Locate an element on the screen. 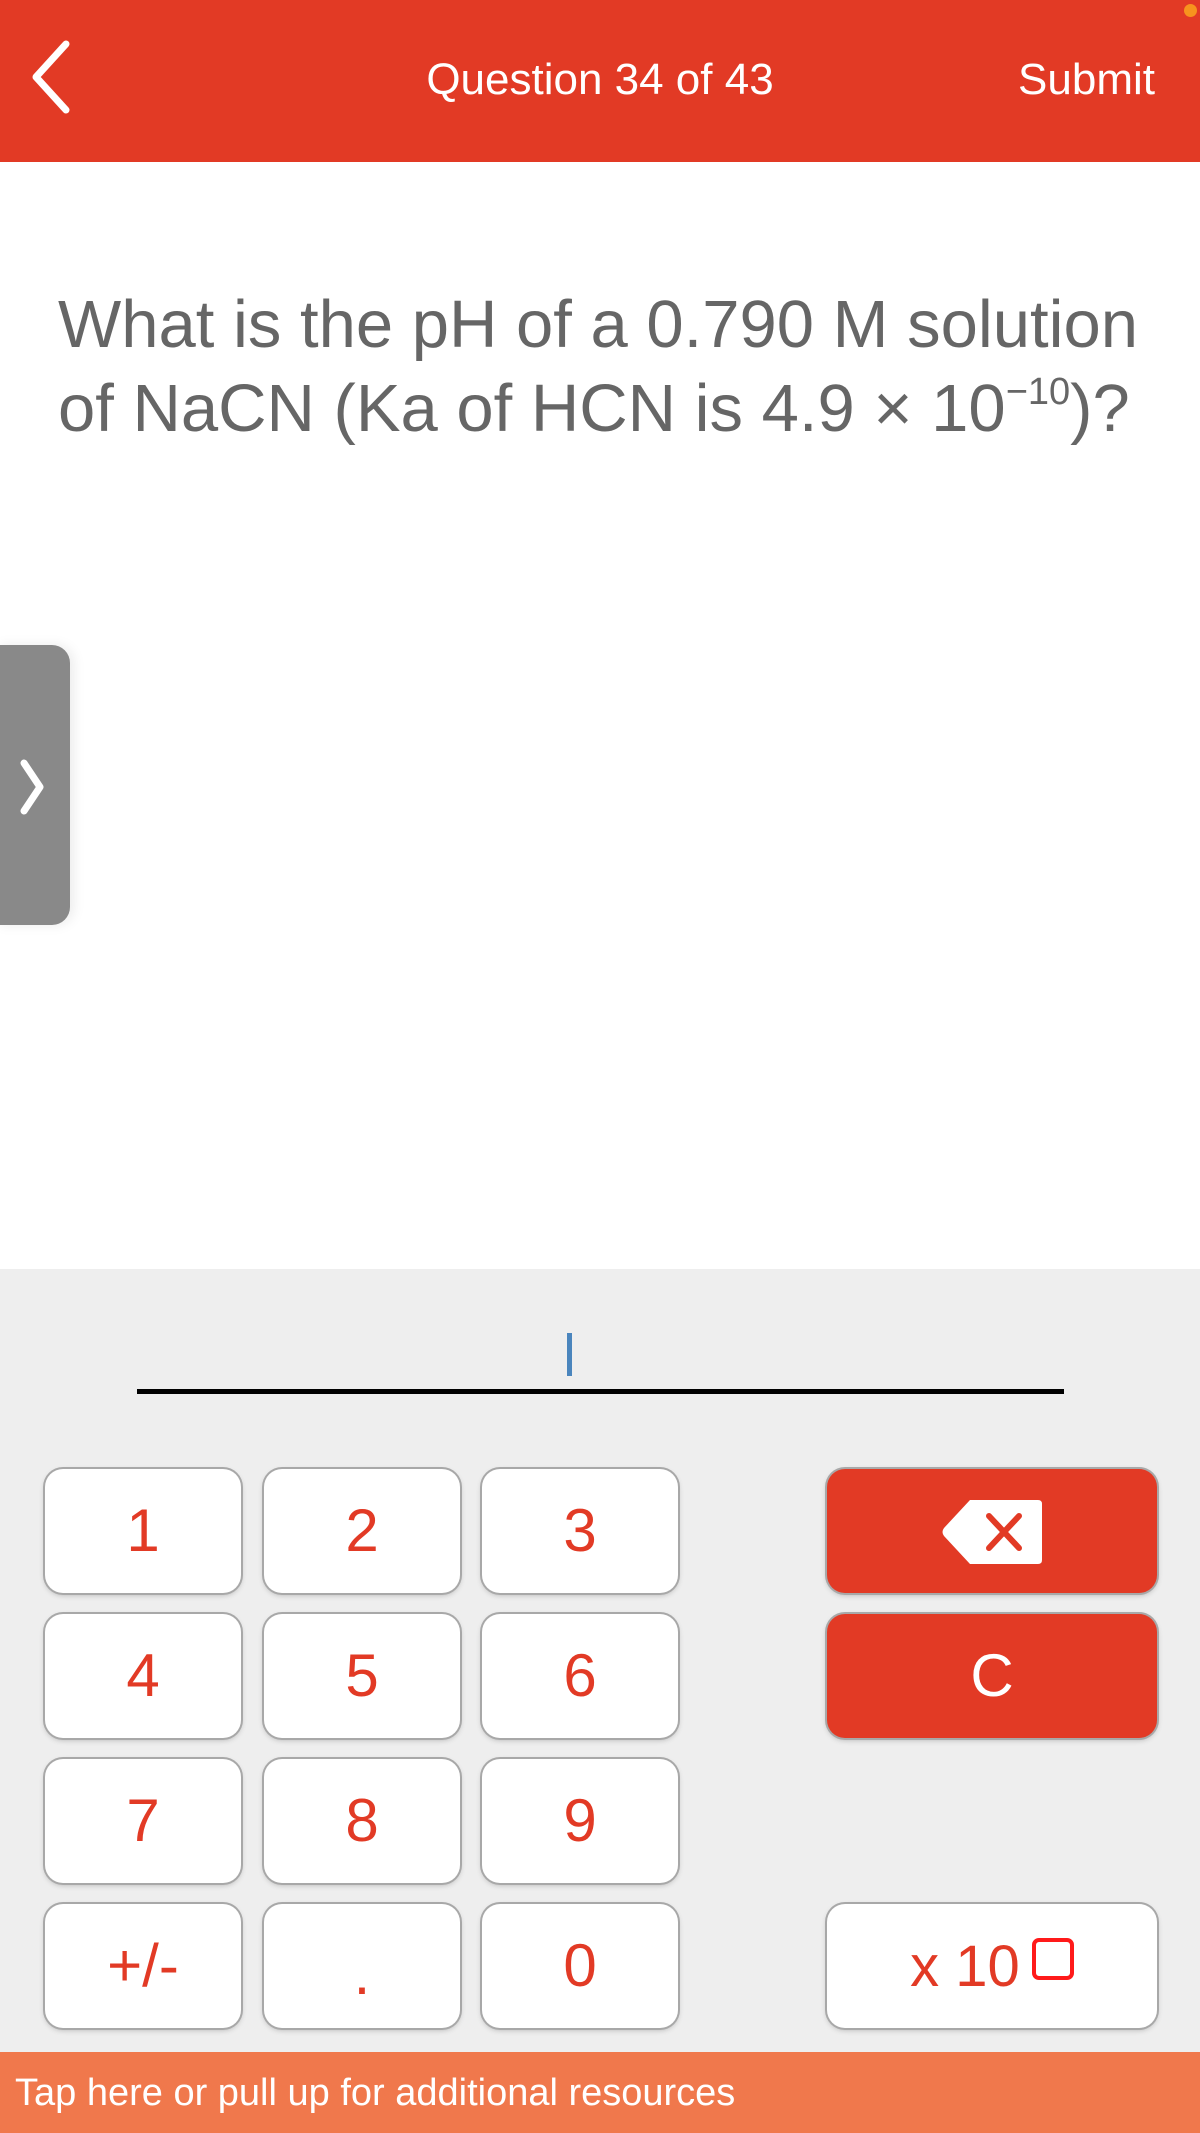  key-9: 9 is located at coordinates (580, 1821).